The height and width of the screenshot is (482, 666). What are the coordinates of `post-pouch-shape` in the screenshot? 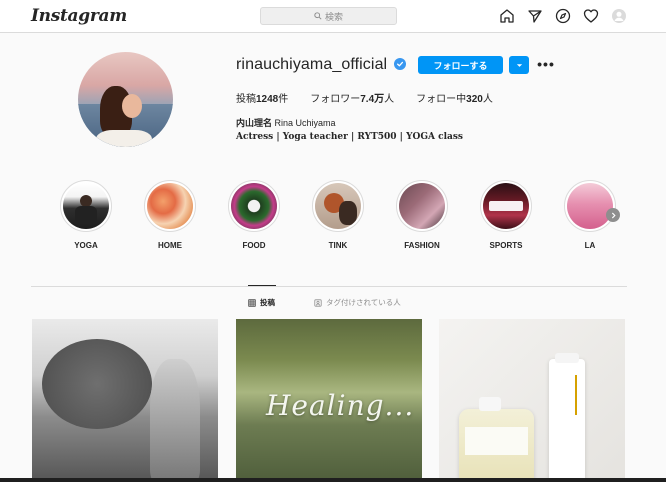 It's located at (496, 439).